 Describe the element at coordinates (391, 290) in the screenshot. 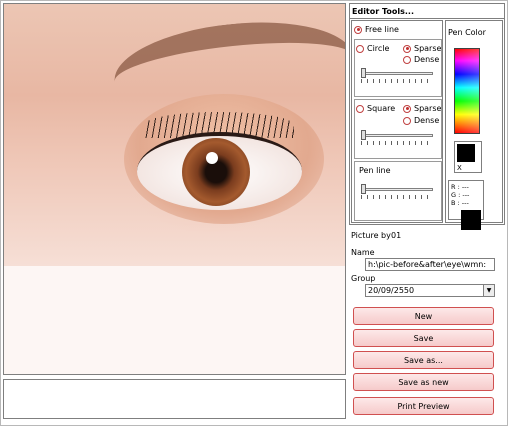

I see `group-select-value: 20/09/2550` at that location.